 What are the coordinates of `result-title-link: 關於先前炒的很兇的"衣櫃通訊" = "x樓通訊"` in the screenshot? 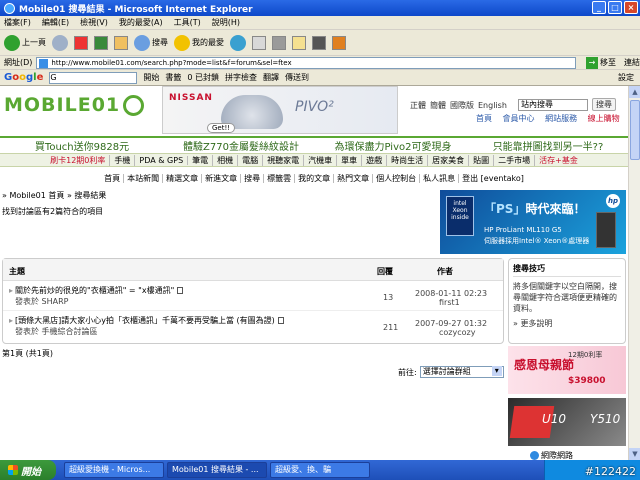 It's located at (96, 290).